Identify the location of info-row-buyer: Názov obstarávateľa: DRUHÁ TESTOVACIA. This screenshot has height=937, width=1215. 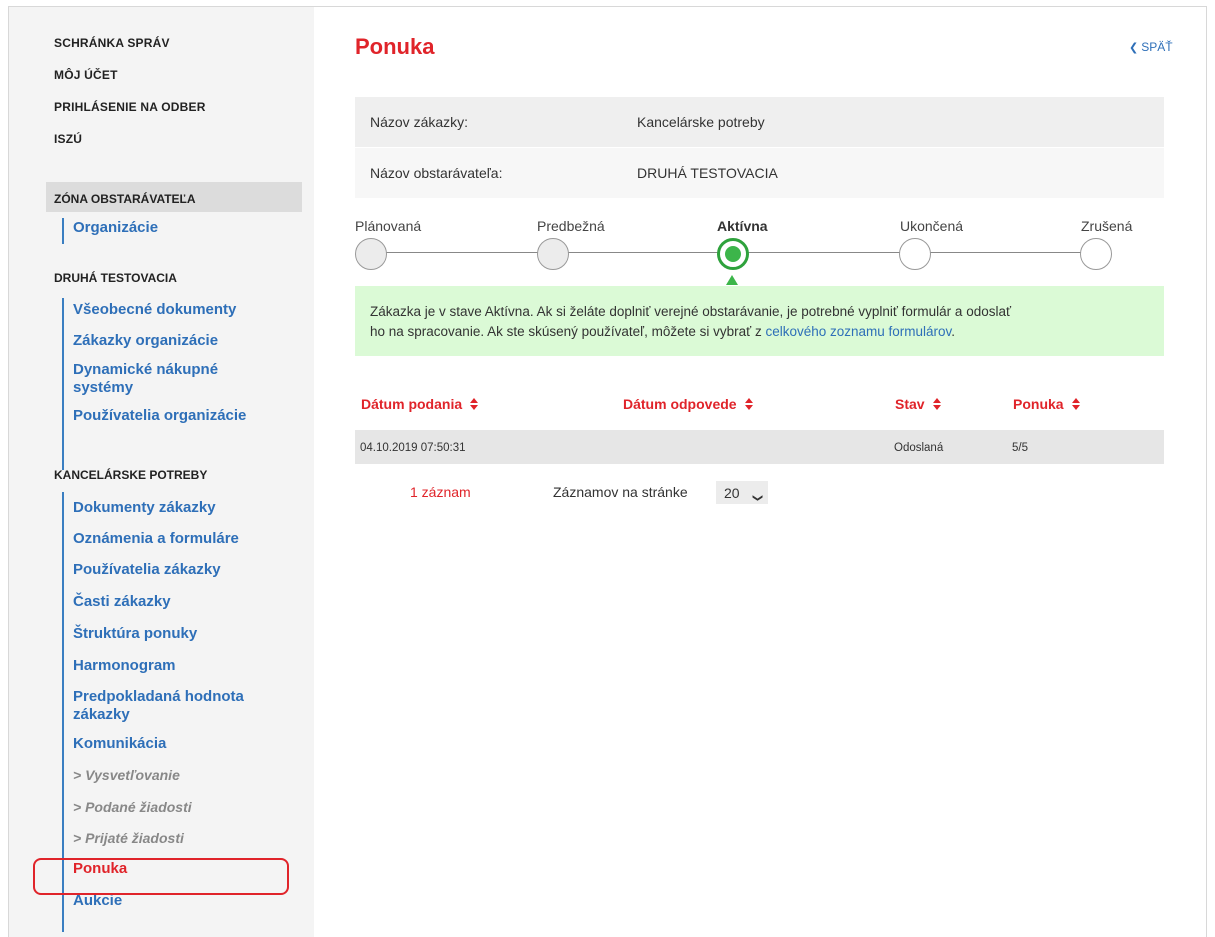
(759, 173).